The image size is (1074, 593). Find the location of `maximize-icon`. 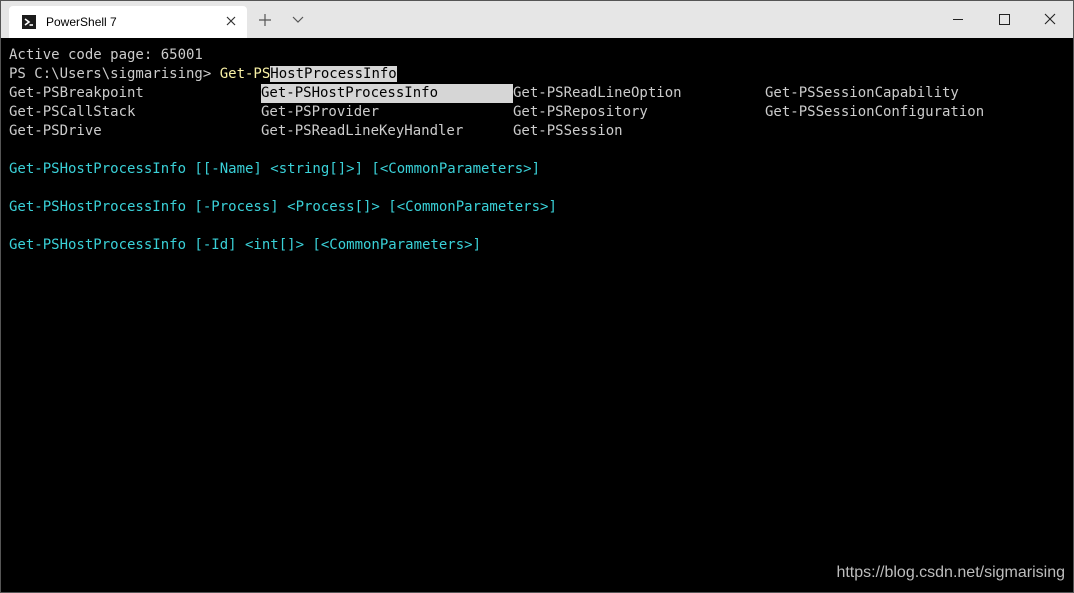

maximize-icon is located at coordinates (1004, 19).